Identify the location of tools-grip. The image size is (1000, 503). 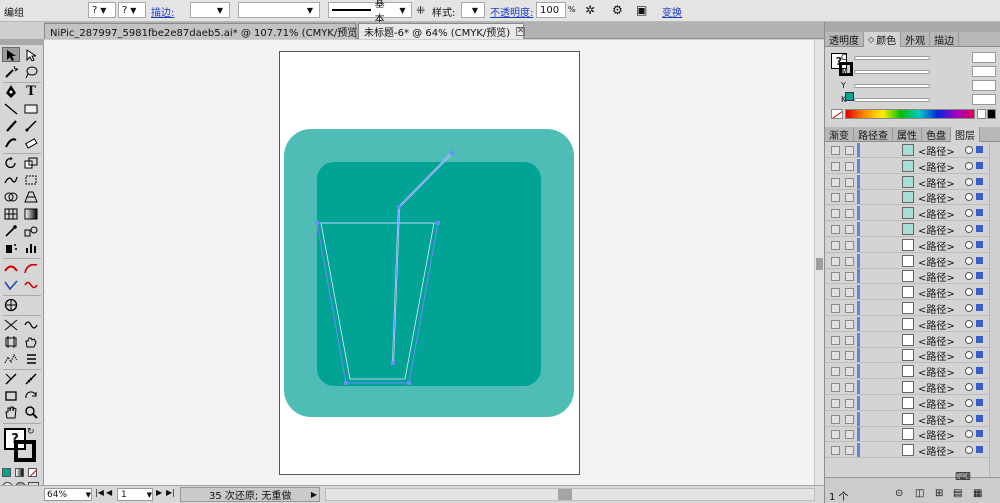
(22, 42).